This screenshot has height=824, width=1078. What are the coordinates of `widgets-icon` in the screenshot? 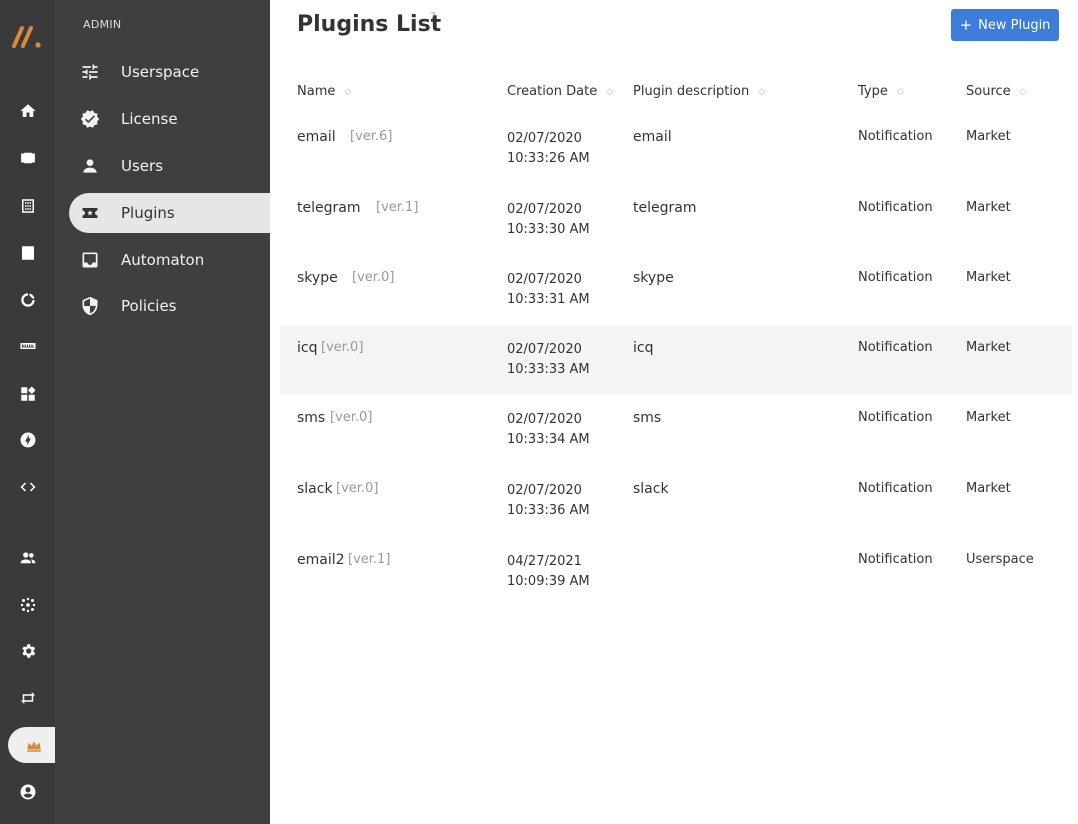 It's located at (27, 394).